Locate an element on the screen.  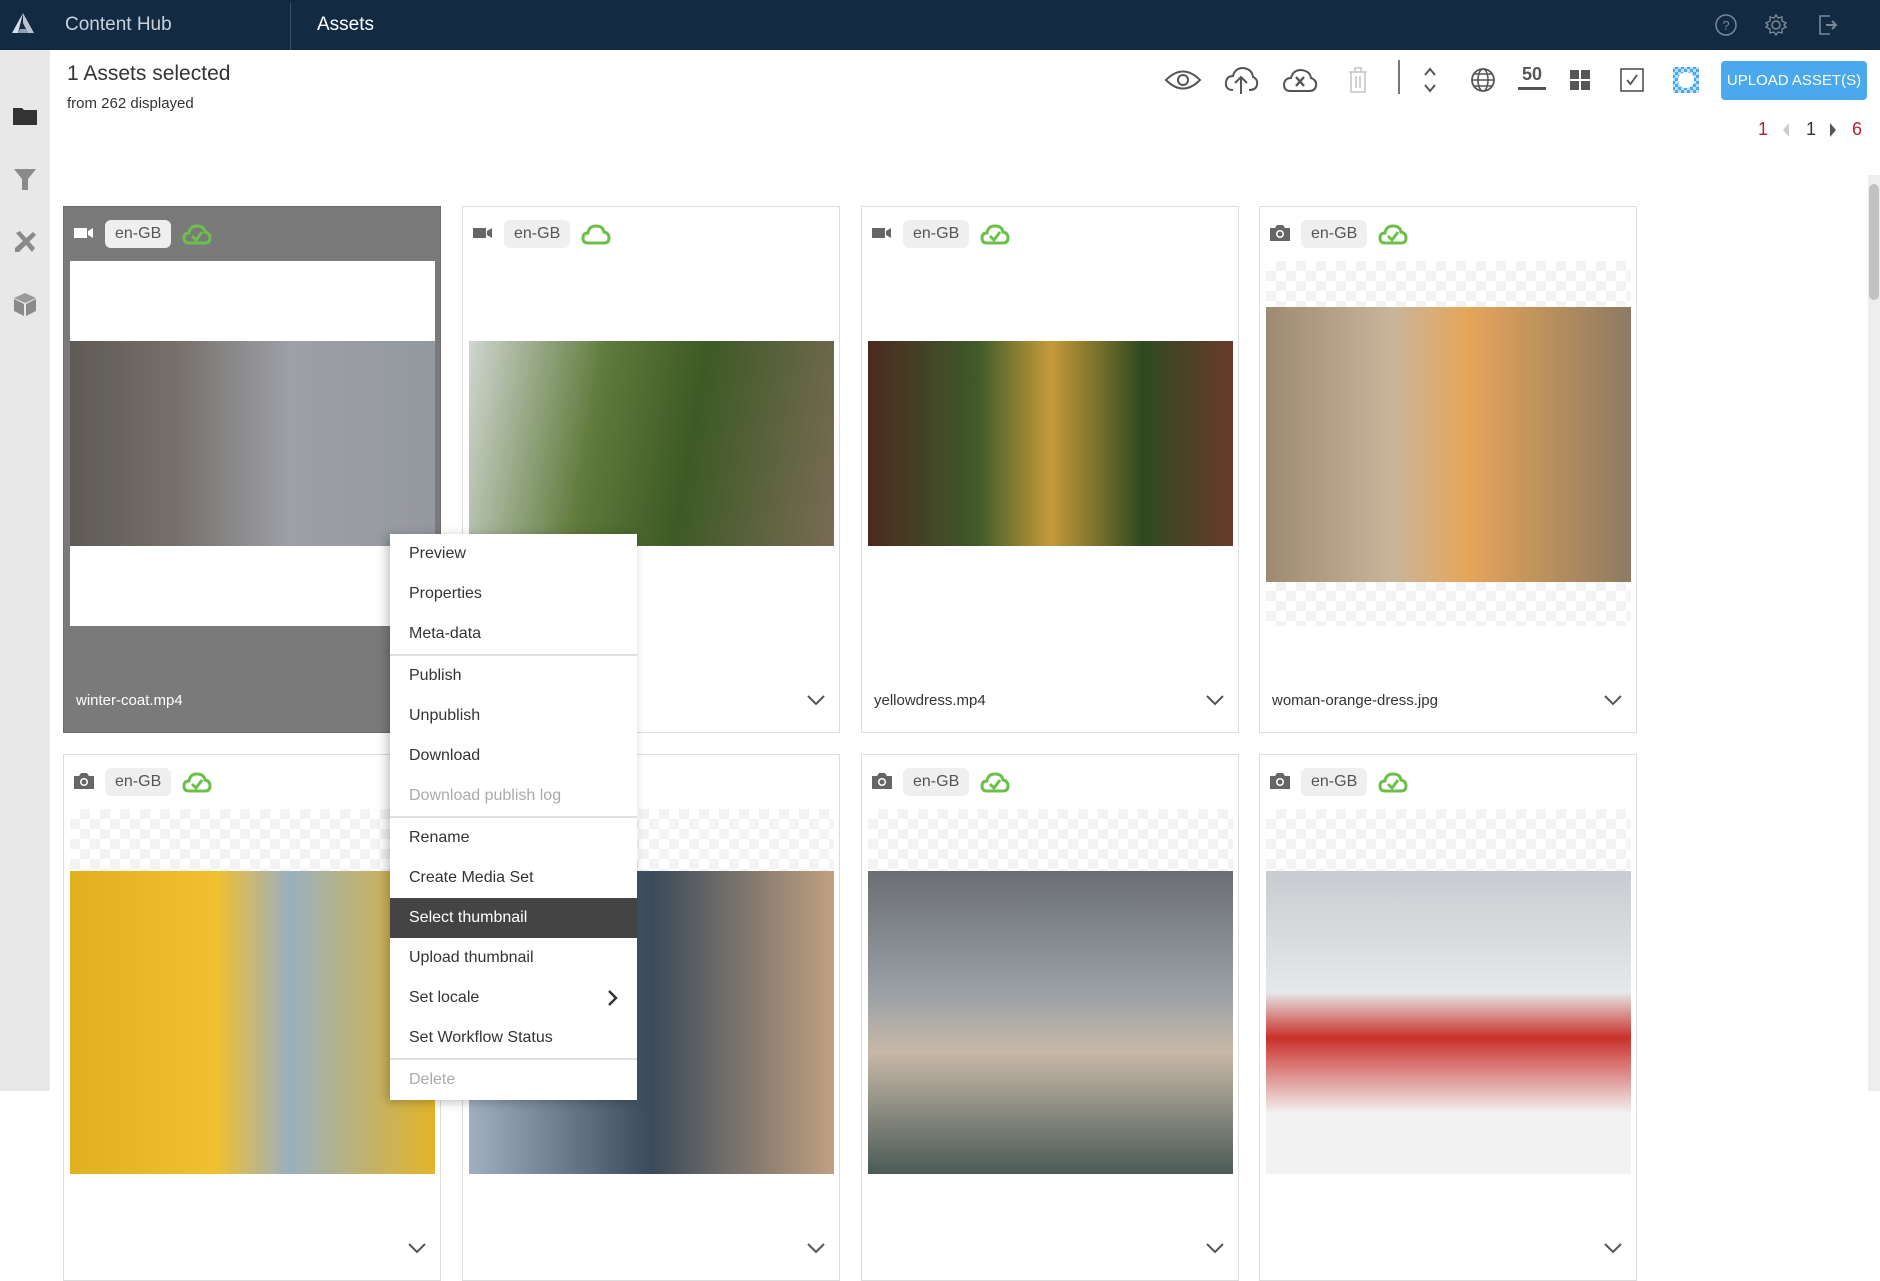
menu-item-preview: Preview is located at coordinates (513, 554).